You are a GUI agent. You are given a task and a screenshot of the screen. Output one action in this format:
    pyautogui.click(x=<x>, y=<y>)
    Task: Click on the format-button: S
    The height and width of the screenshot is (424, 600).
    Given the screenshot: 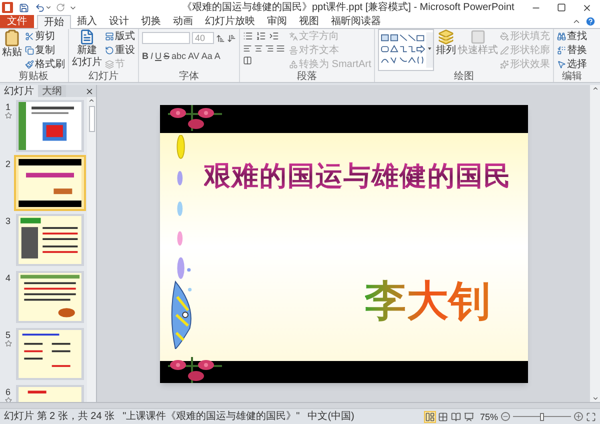 What is the action you would take?
    pyautogui.click(x=167, y=56)
    